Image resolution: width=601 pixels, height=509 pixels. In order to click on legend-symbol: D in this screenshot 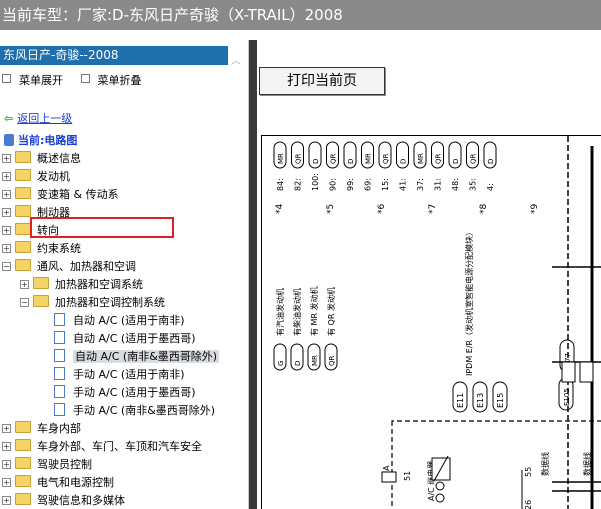, I will do `click(298, 363)`.